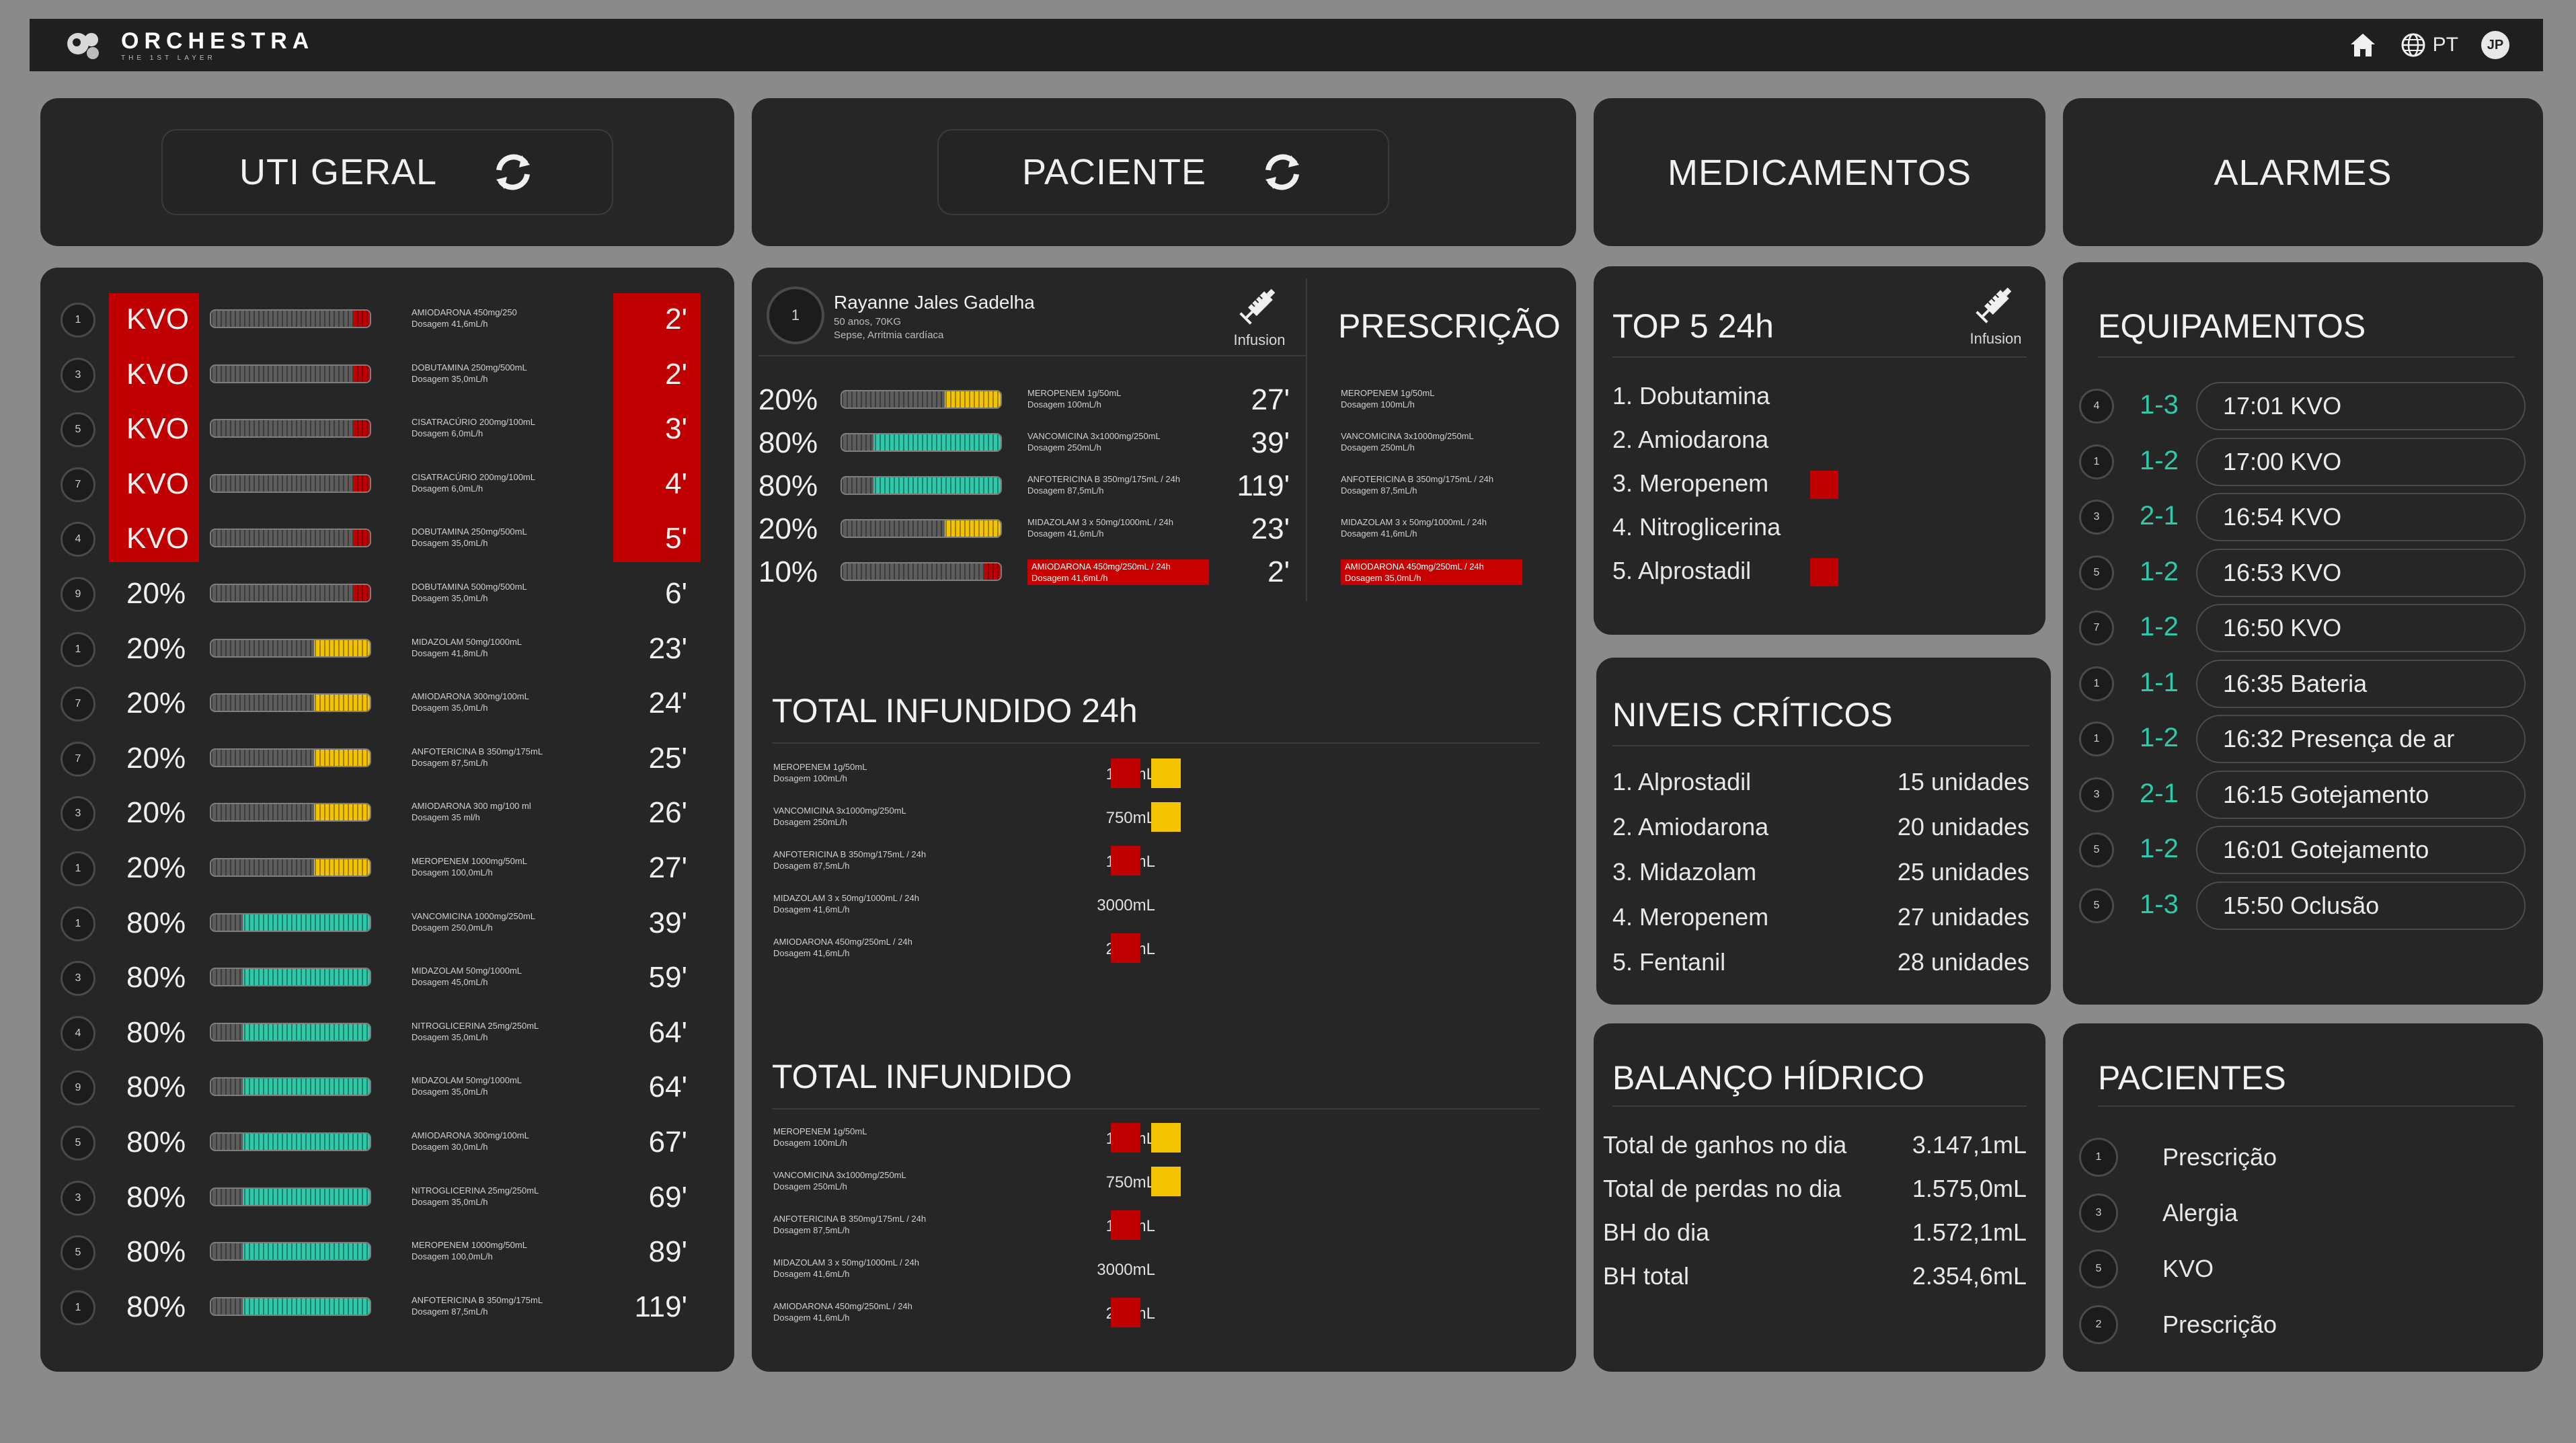  I want to click on alarm-pill: 16:53 KVO, so click(2361, 572).